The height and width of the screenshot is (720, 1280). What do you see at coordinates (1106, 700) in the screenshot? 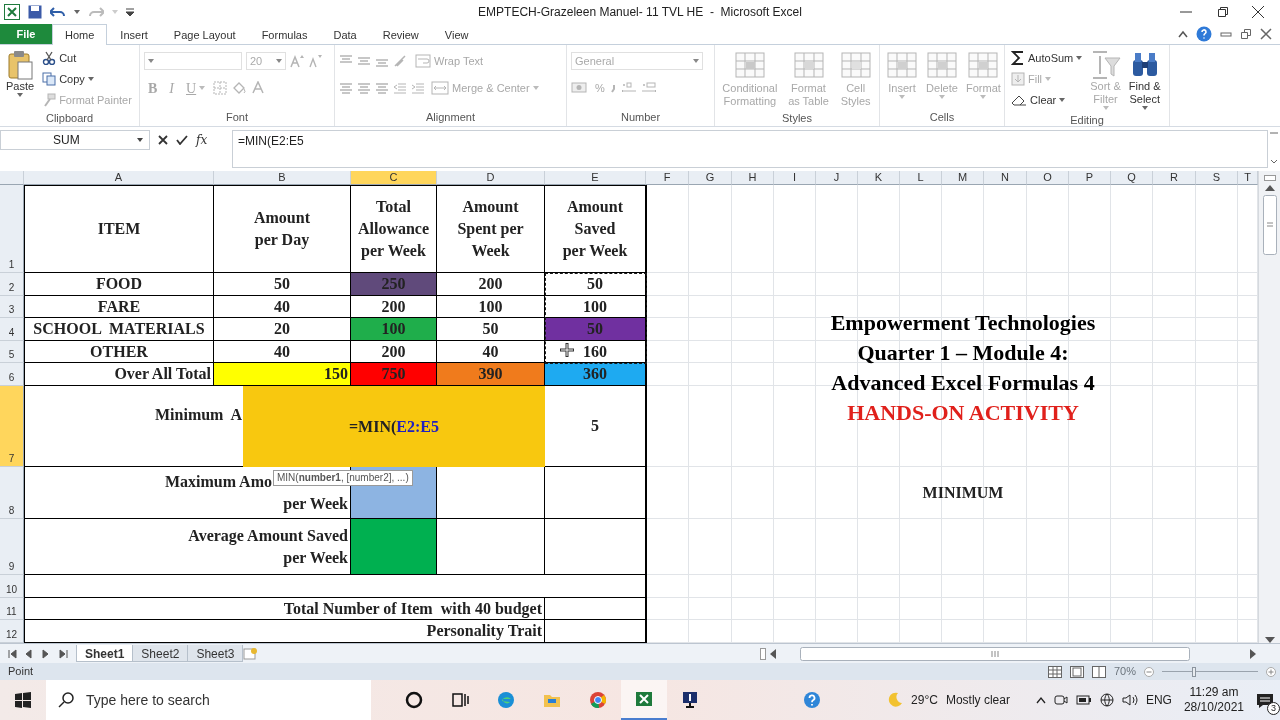
I see `network-icon` at bounding box center [1106, 700].